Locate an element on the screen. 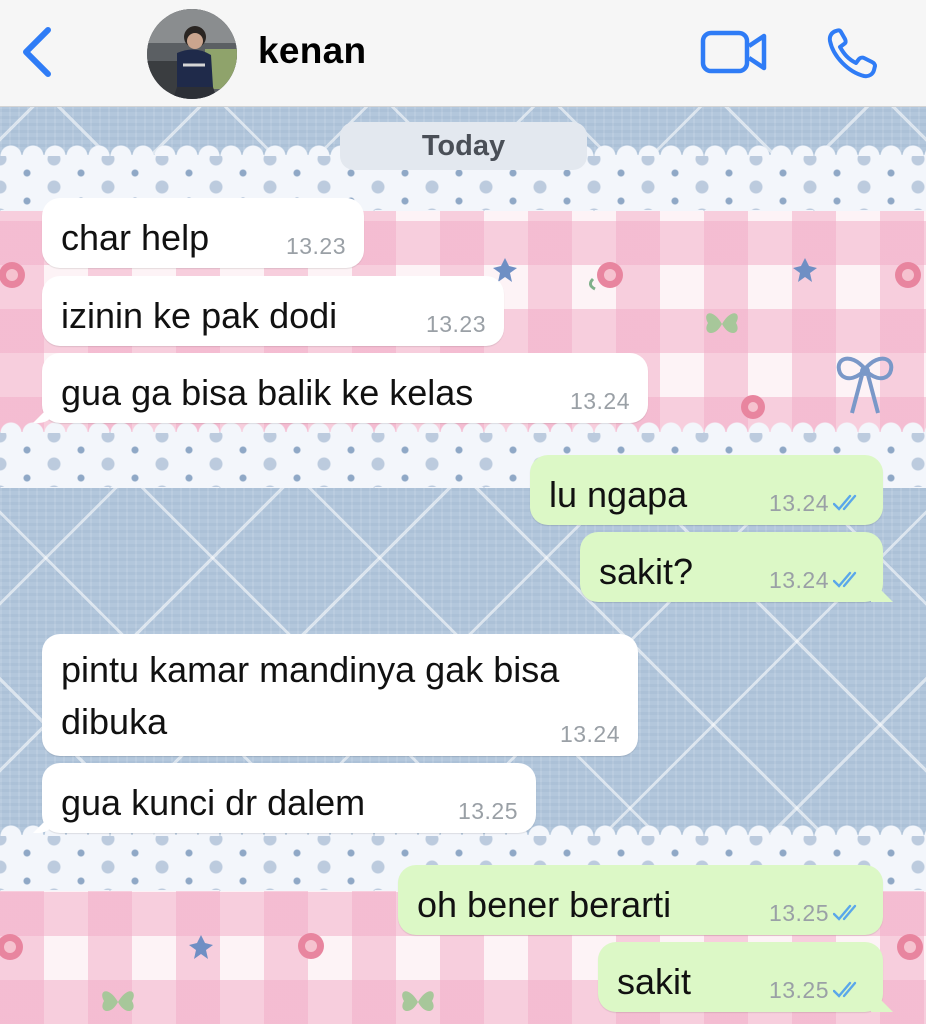  message-text: izinin ke pak dodi is located at coordinates (199, 315).